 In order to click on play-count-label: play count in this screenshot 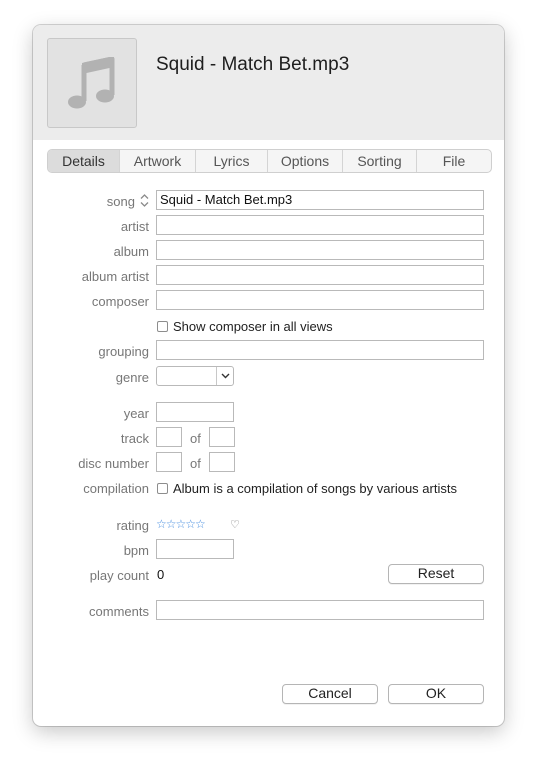, I will do `click(119, 575)`.